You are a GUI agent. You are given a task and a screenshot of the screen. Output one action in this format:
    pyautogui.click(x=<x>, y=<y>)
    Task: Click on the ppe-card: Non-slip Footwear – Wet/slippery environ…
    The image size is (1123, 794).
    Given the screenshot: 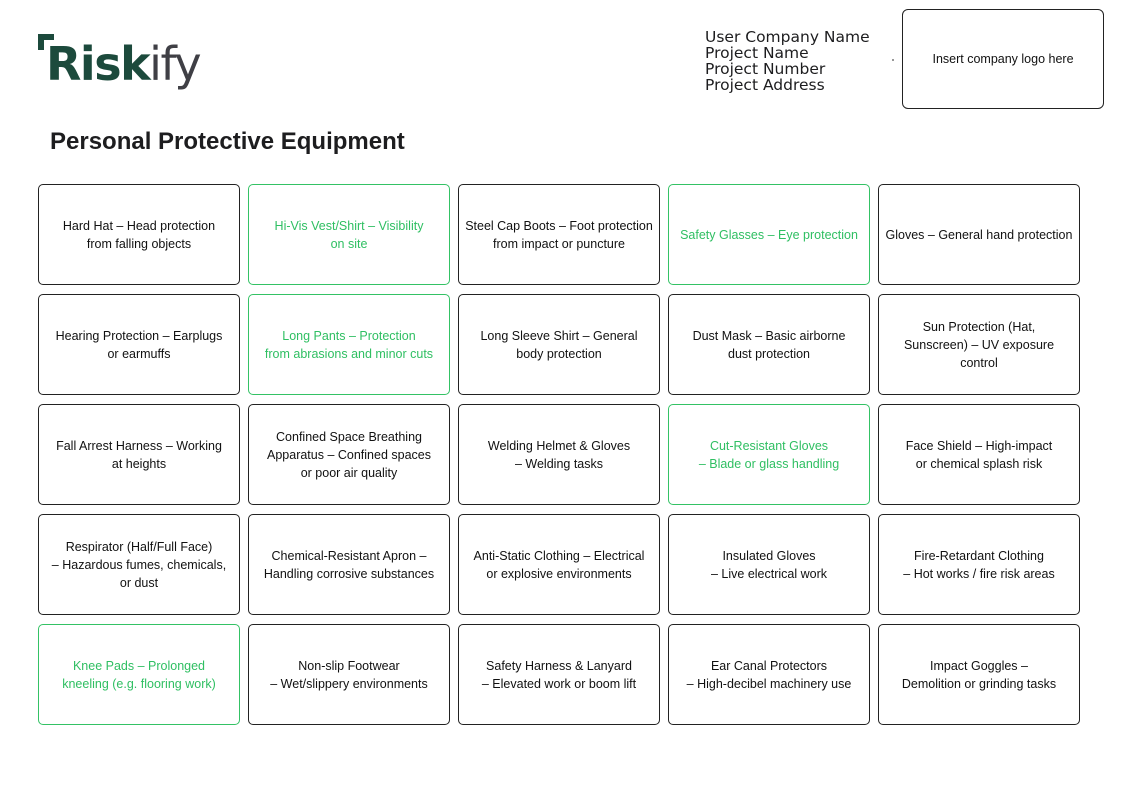 What is the action you would take?
    pyautogui.click(x=349, y=674)
    